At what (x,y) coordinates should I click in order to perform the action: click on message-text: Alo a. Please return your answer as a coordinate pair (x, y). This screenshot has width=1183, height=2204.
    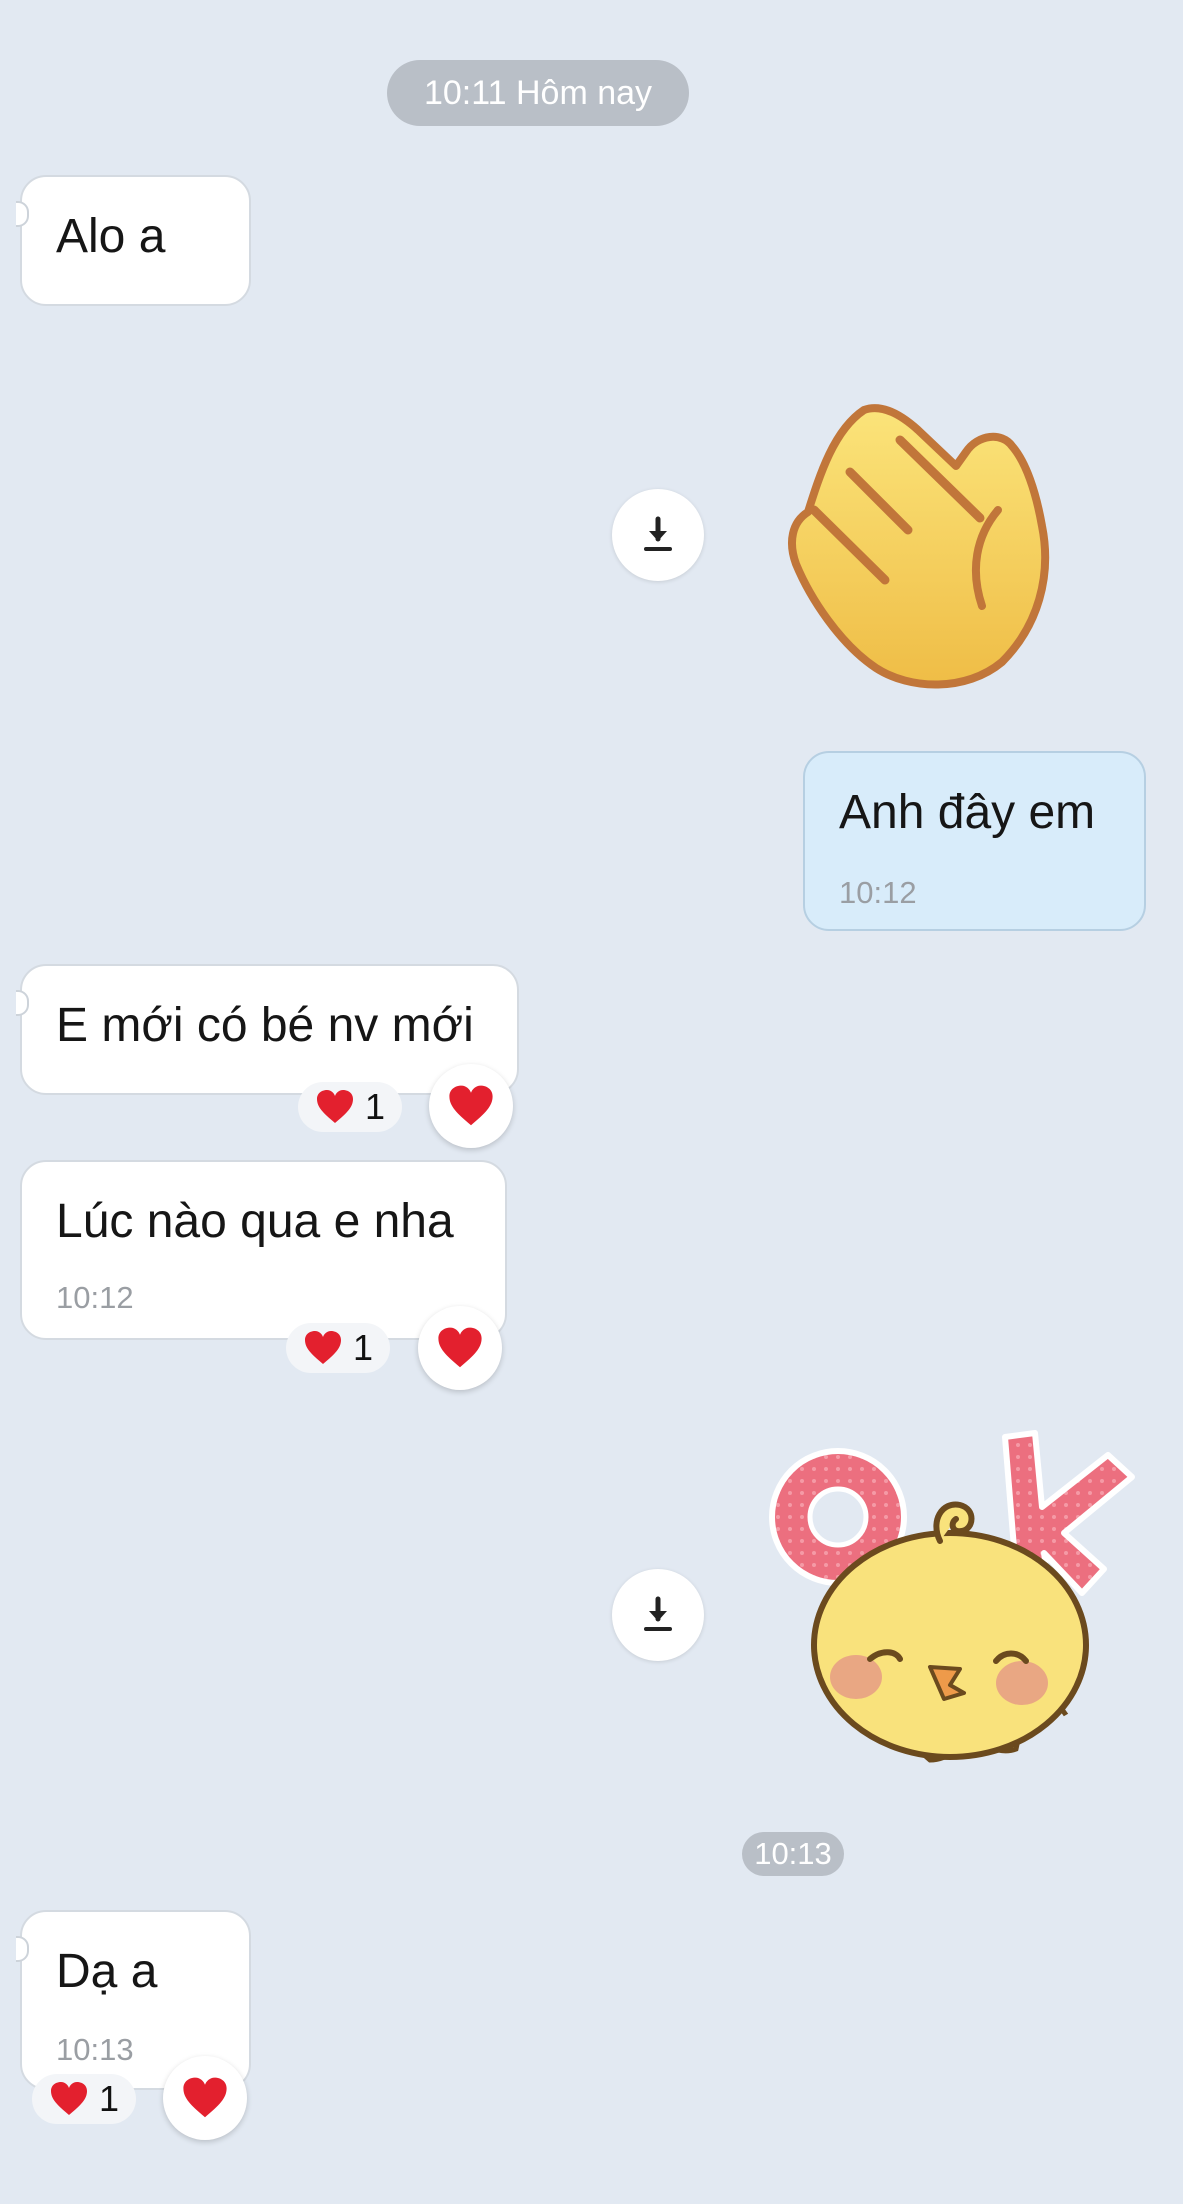
    Looking at the image, I should click on (111, 236).